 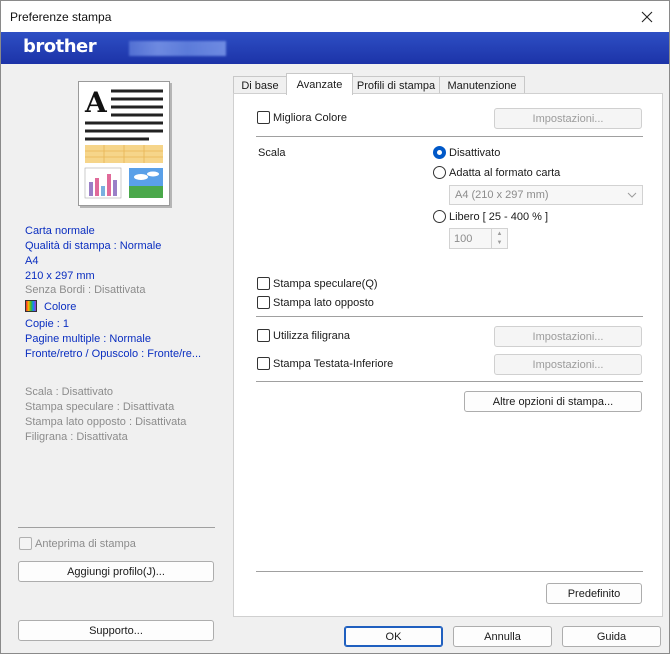 I want to click on help-button: Guida, so click(x=611, y=636).